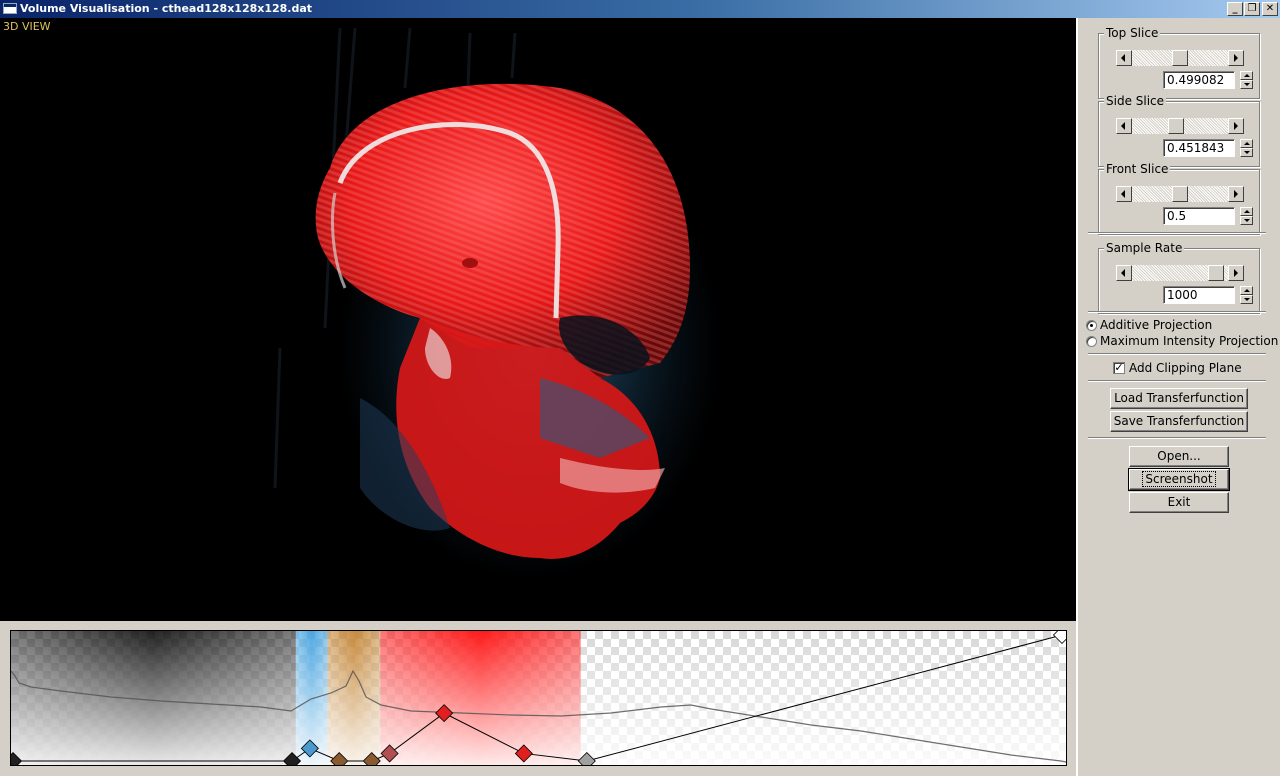 This screenshot has height=776, width=1280. What do you see at coordinates (1185, 368) in the screenshot?
I see `clipping-plane-label: Add Clipping Plane` at bounding box center [1185, 368].